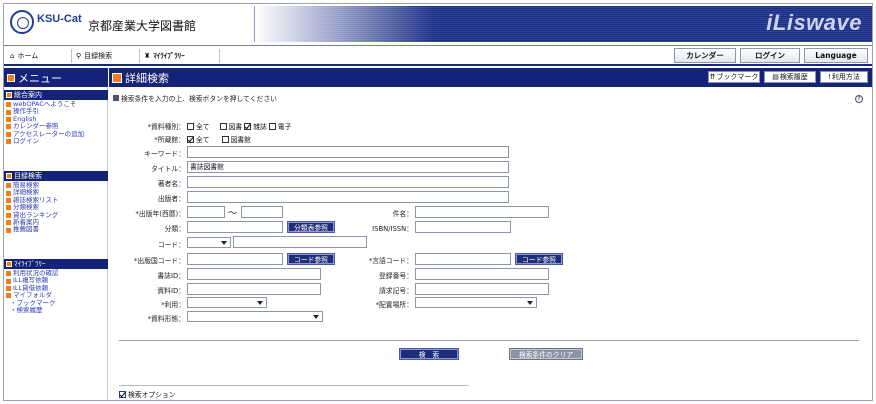  I want to click on bookmark-icon: ⇈, so click(712, 77).